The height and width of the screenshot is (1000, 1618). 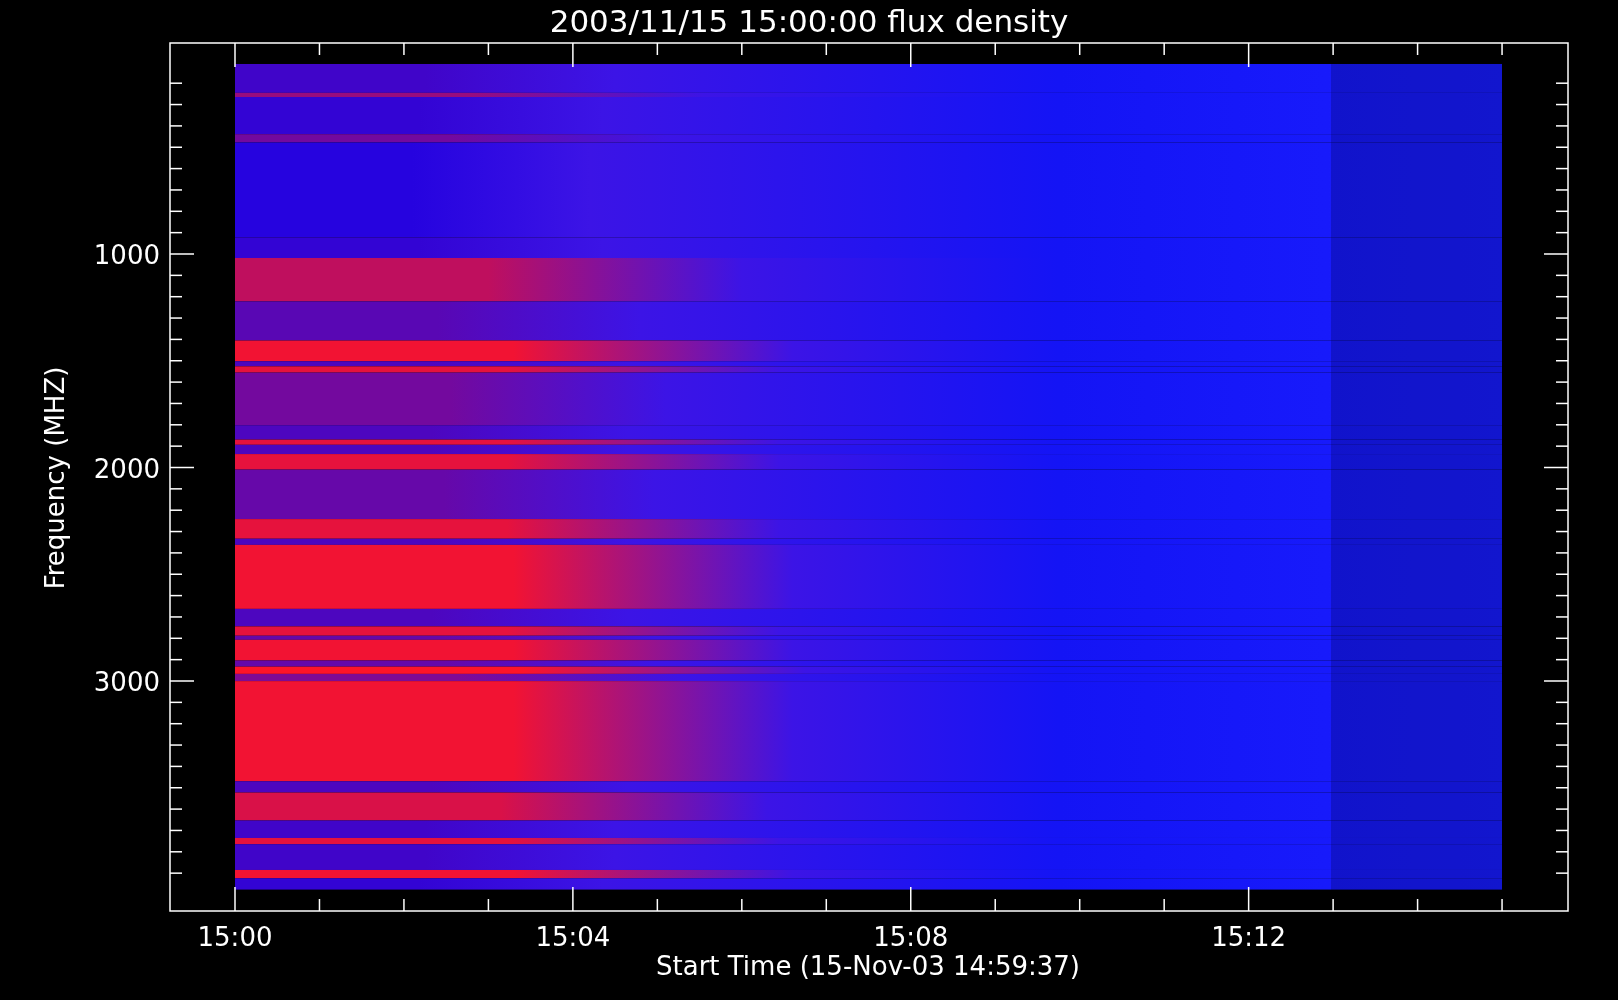 What do you see at coordinates (55, 478) in the screenshot?
I see `y-axis-label: Frequency (MHZ)` at bounding box center [55, 478].